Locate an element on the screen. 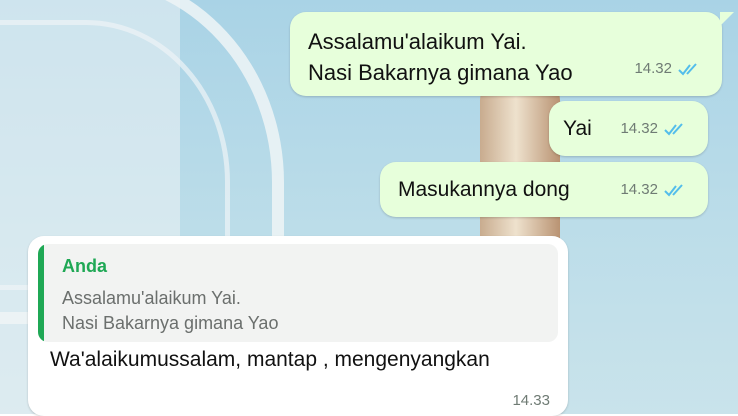 Image resolution: width=738 pixels, height=416 pixels. message-time: 14.33 is located at coordinates (531, 400).